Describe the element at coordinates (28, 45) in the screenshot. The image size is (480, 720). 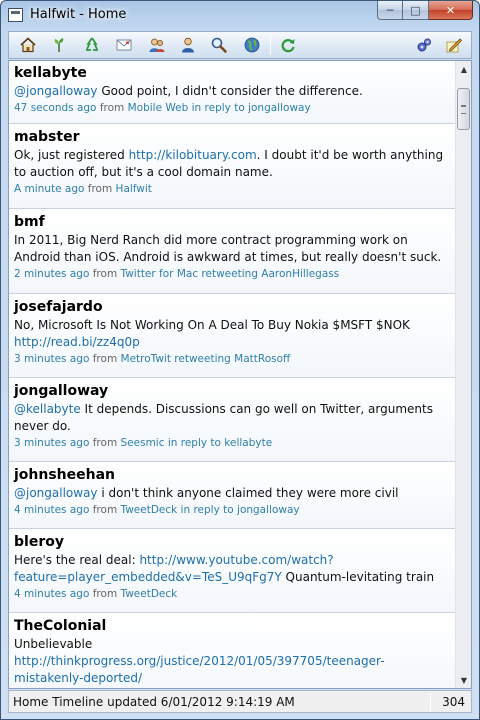
I see `home-button` at that location.